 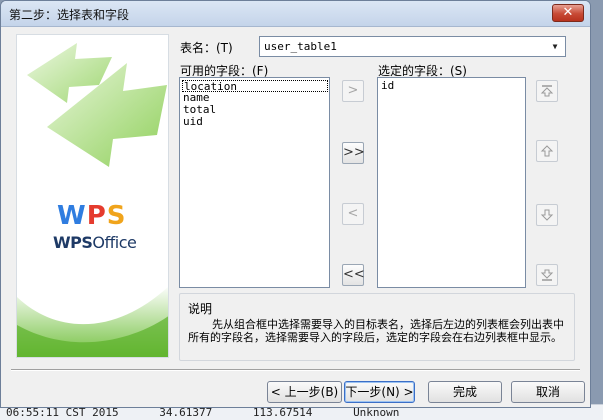 I want to click on close-button: ✕, so click(x=568, y=13).